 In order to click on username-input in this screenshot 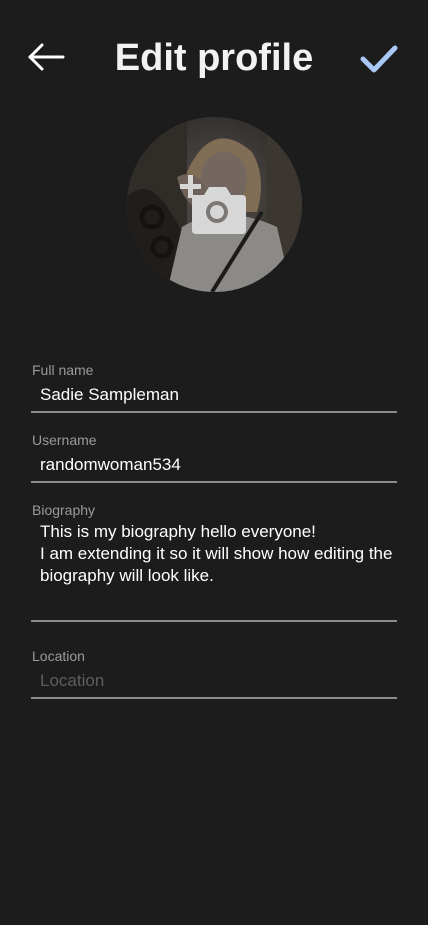, I will do `click(214, 467)`.